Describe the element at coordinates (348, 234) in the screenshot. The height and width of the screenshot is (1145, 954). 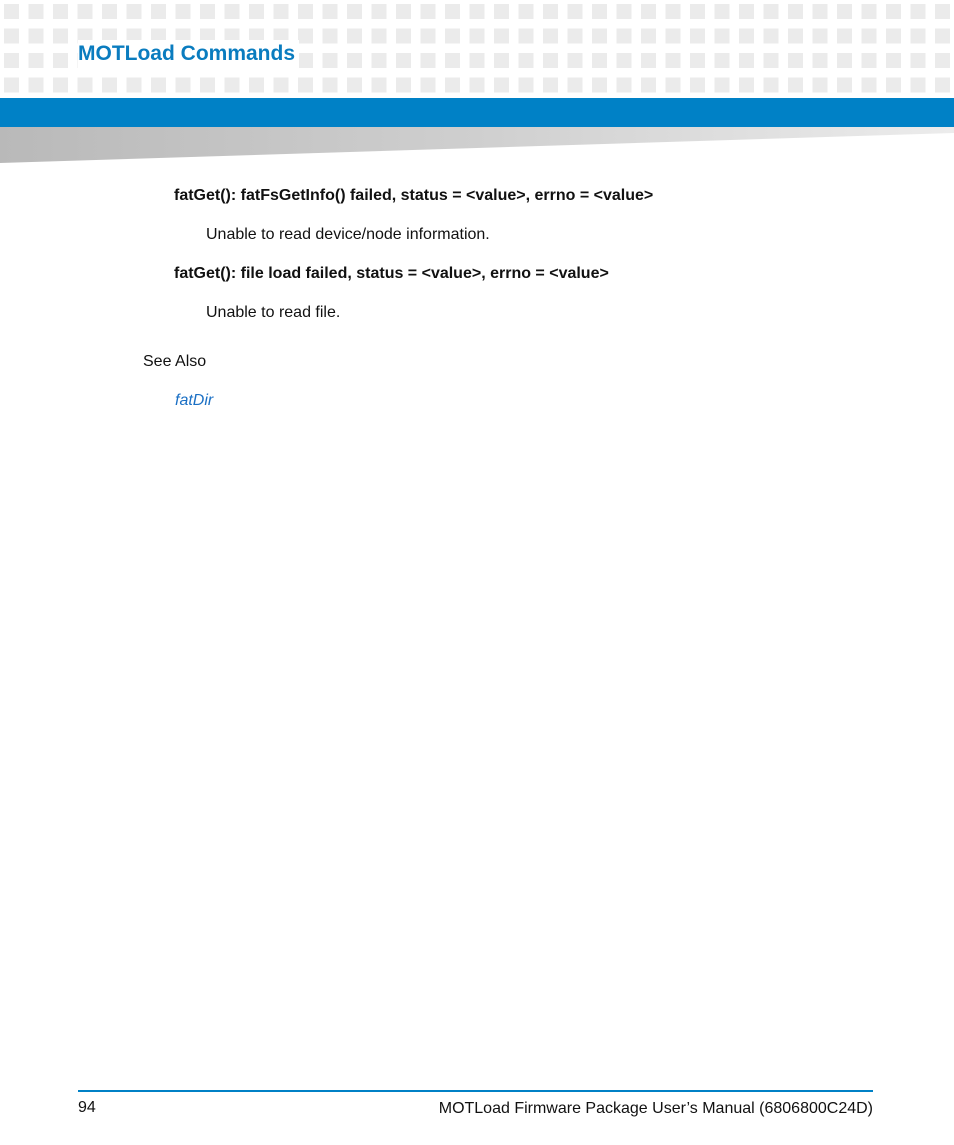
I see `error-message-description: Unable to read device/node information.` at that location.